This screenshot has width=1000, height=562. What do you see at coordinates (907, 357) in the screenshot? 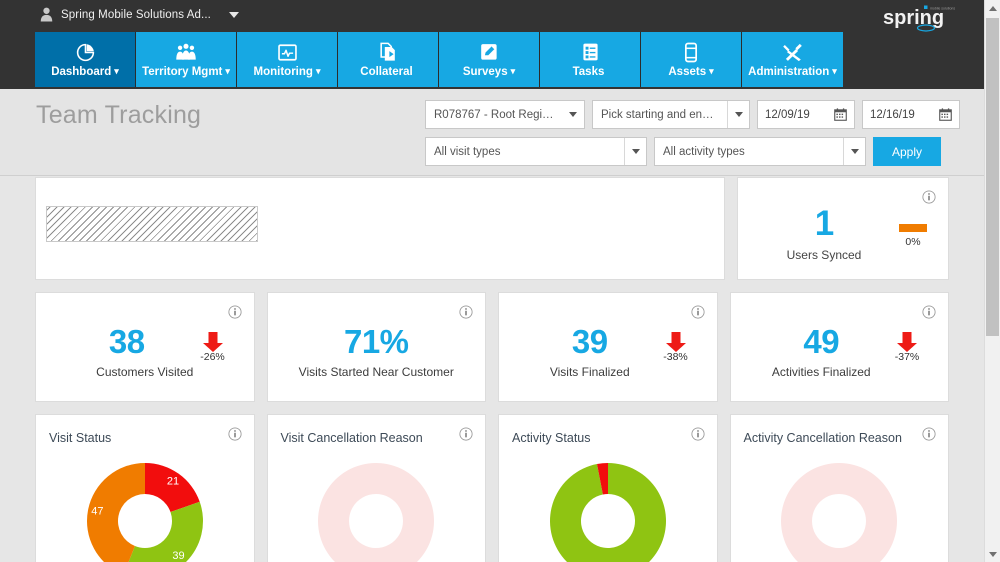
I see `kpi-delta: -37%` at bounding box center [907, 357].